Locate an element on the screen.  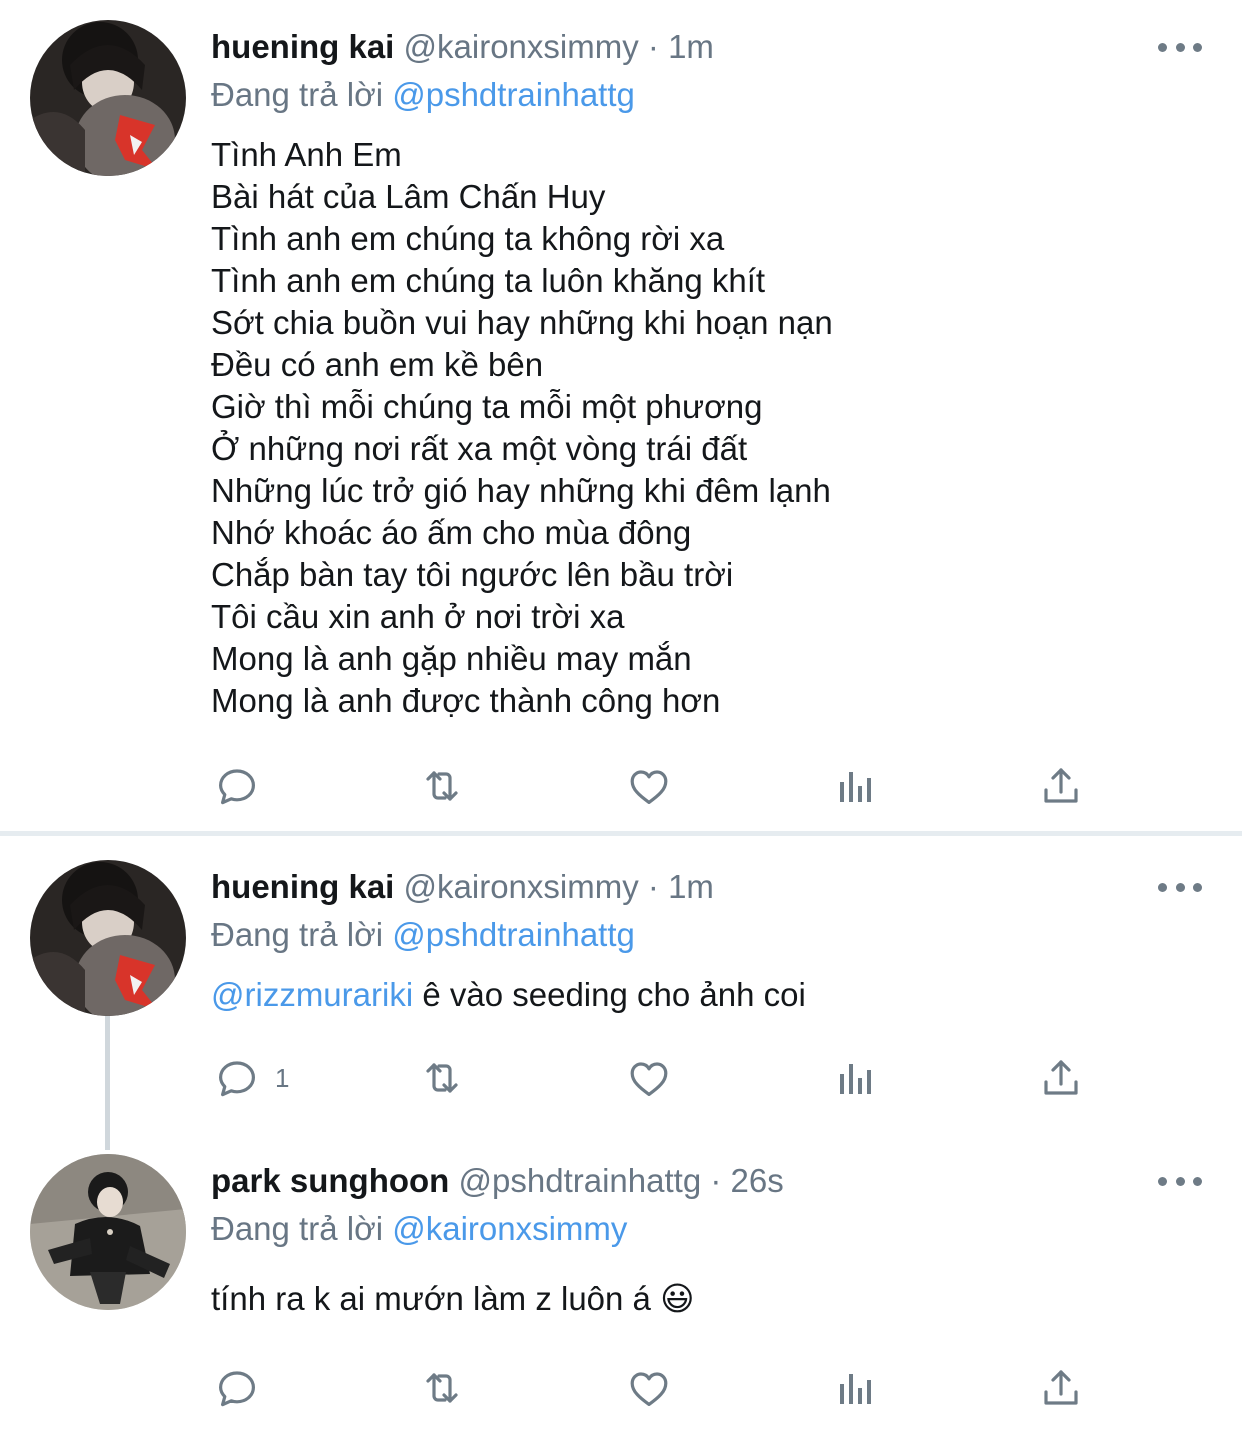
text-line: Tình anh em chúng ta luôn khăng khít is located at coordinates (488, 280).